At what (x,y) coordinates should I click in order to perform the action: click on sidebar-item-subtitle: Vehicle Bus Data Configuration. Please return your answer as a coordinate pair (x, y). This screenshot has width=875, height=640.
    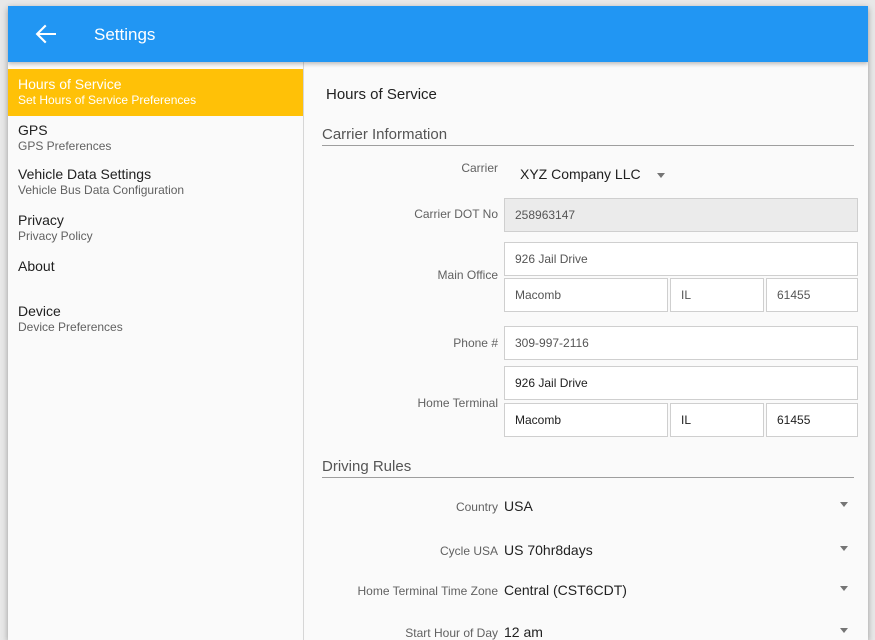
    Looking at the image, I should click on (101, 190).